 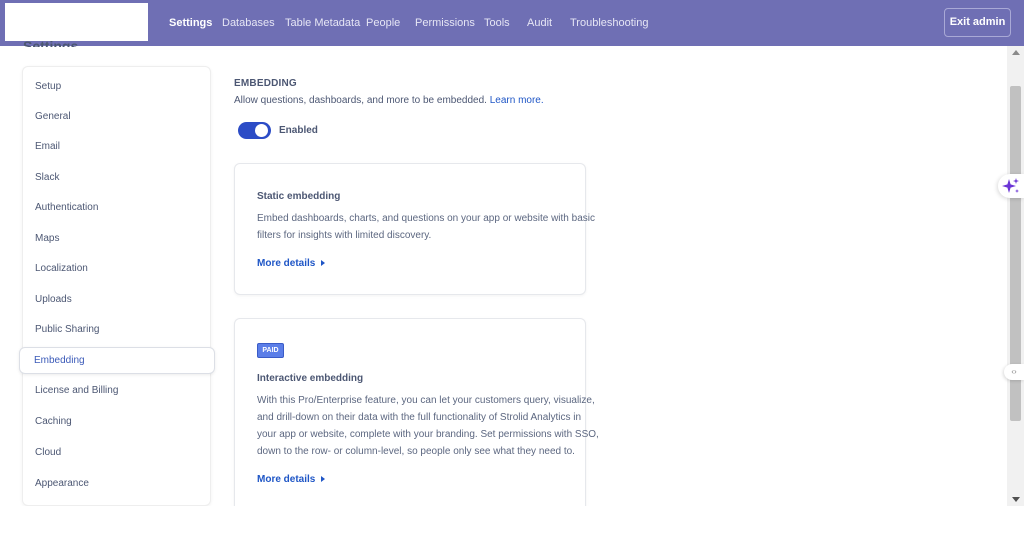 What do you see at coordinates (1014, 372) in the screenshot?
I see `side-panel-handle-icon: ‹›` at bounding box center [1014, 372].